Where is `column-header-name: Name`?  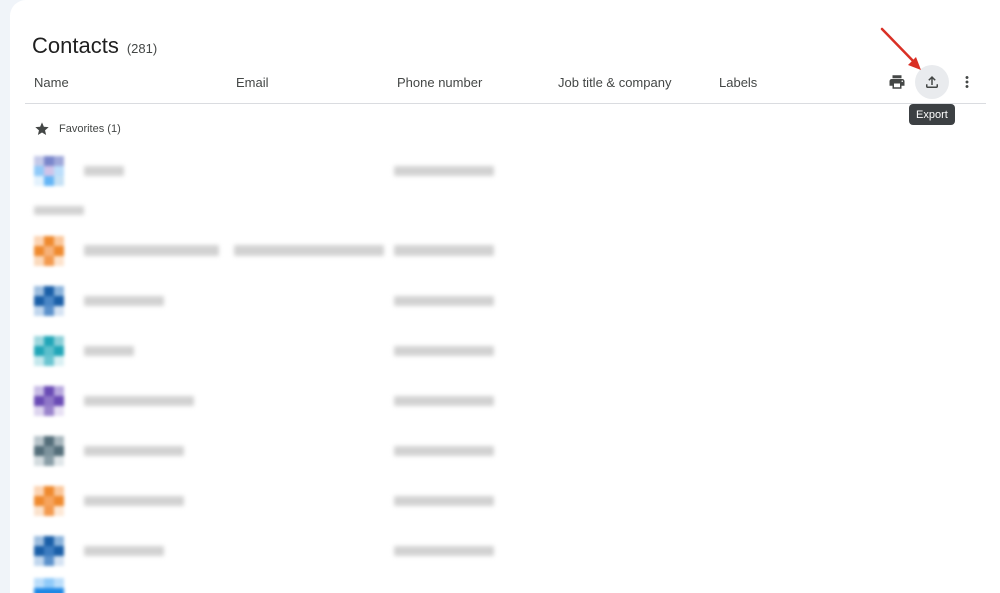
column-header-name: Name is located at coordinates (51, 82).